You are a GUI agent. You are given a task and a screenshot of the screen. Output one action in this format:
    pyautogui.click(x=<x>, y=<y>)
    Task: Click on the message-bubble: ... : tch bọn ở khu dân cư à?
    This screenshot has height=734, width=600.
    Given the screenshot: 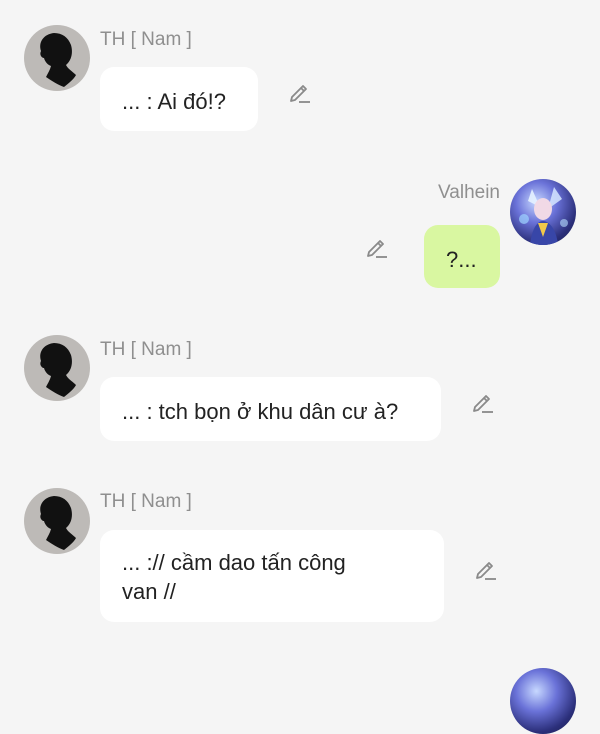 What is the action you would take?
    pyautogui.click(x=270, y=409)
    